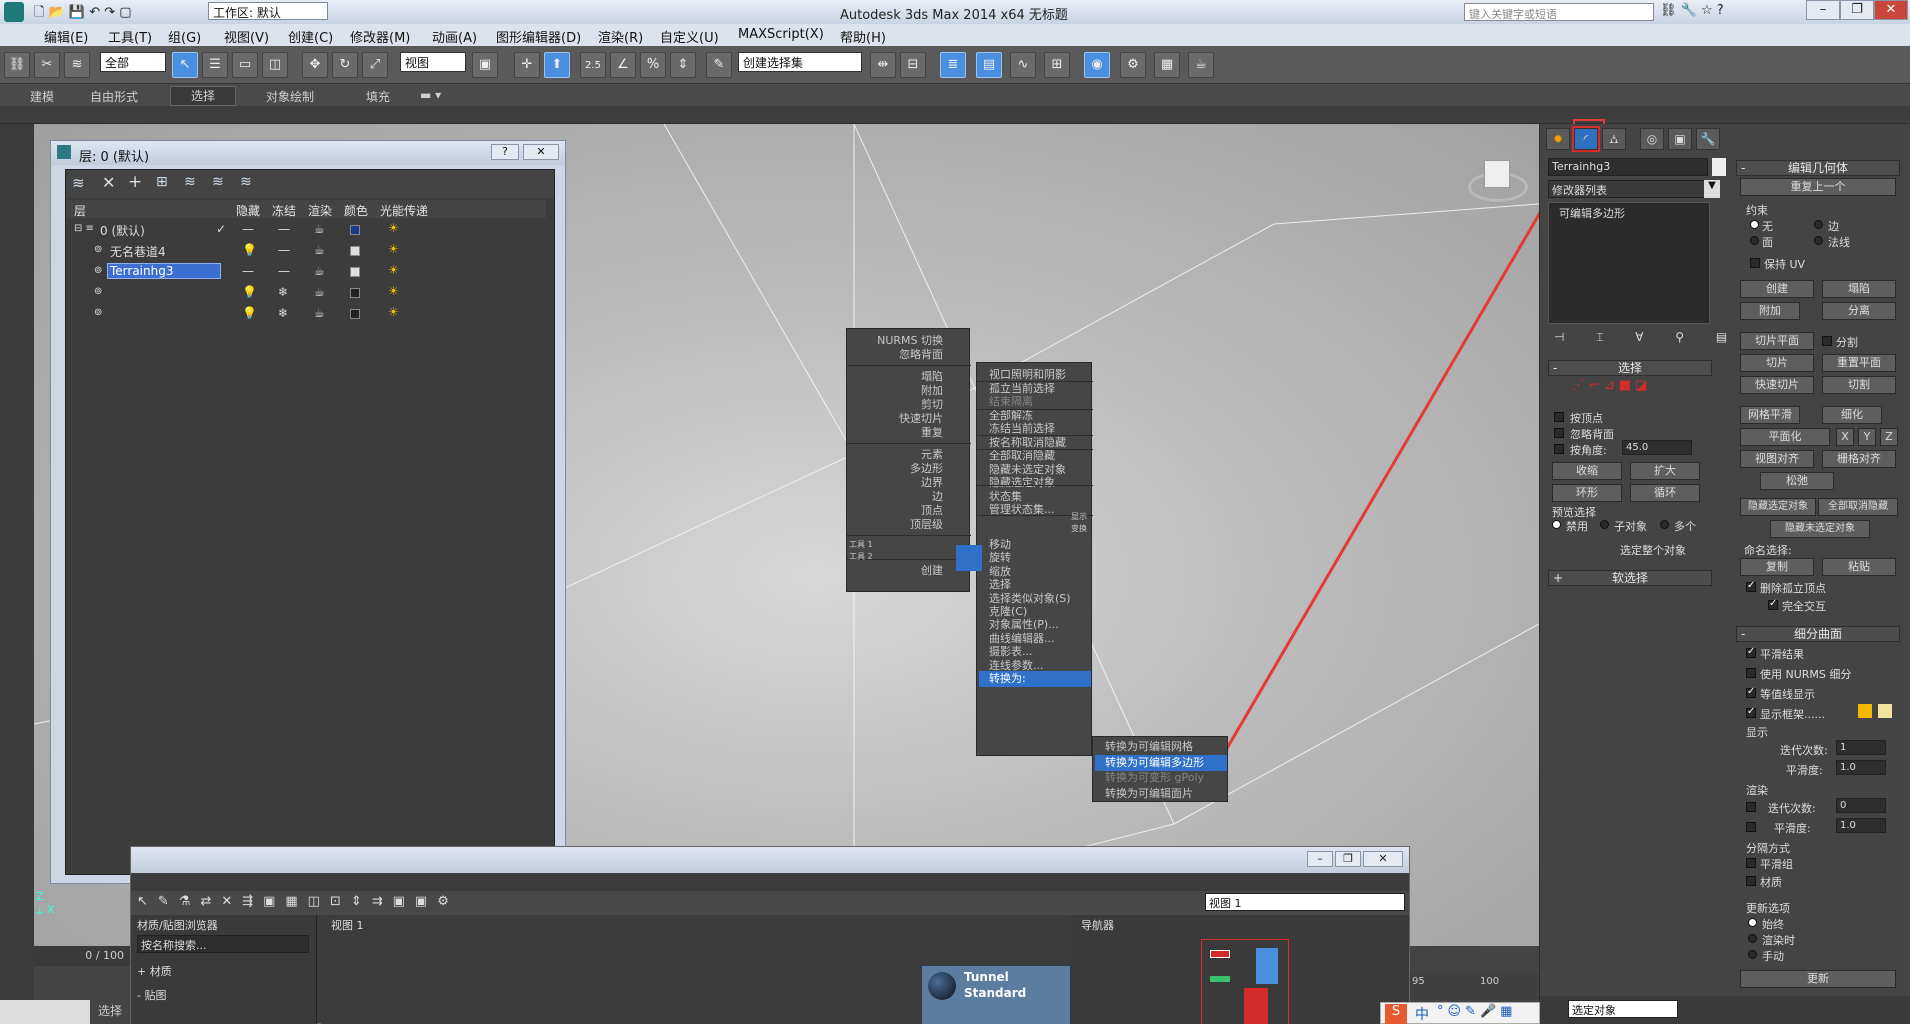  What do you see at coordinates (1861, 805) in the screenshot?
I see `render-iterations-input: 0` at bounding box center [1861, 805].